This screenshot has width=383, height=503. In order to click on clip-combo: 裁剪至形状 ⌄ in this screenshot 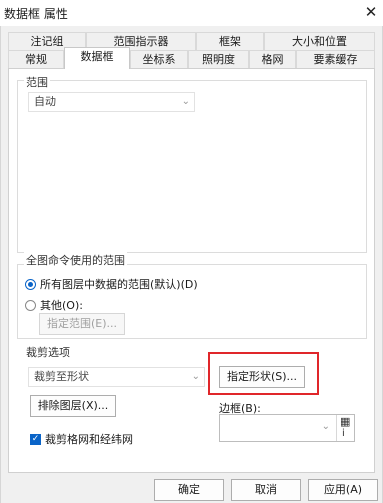, I will do `click(116, 377)`.